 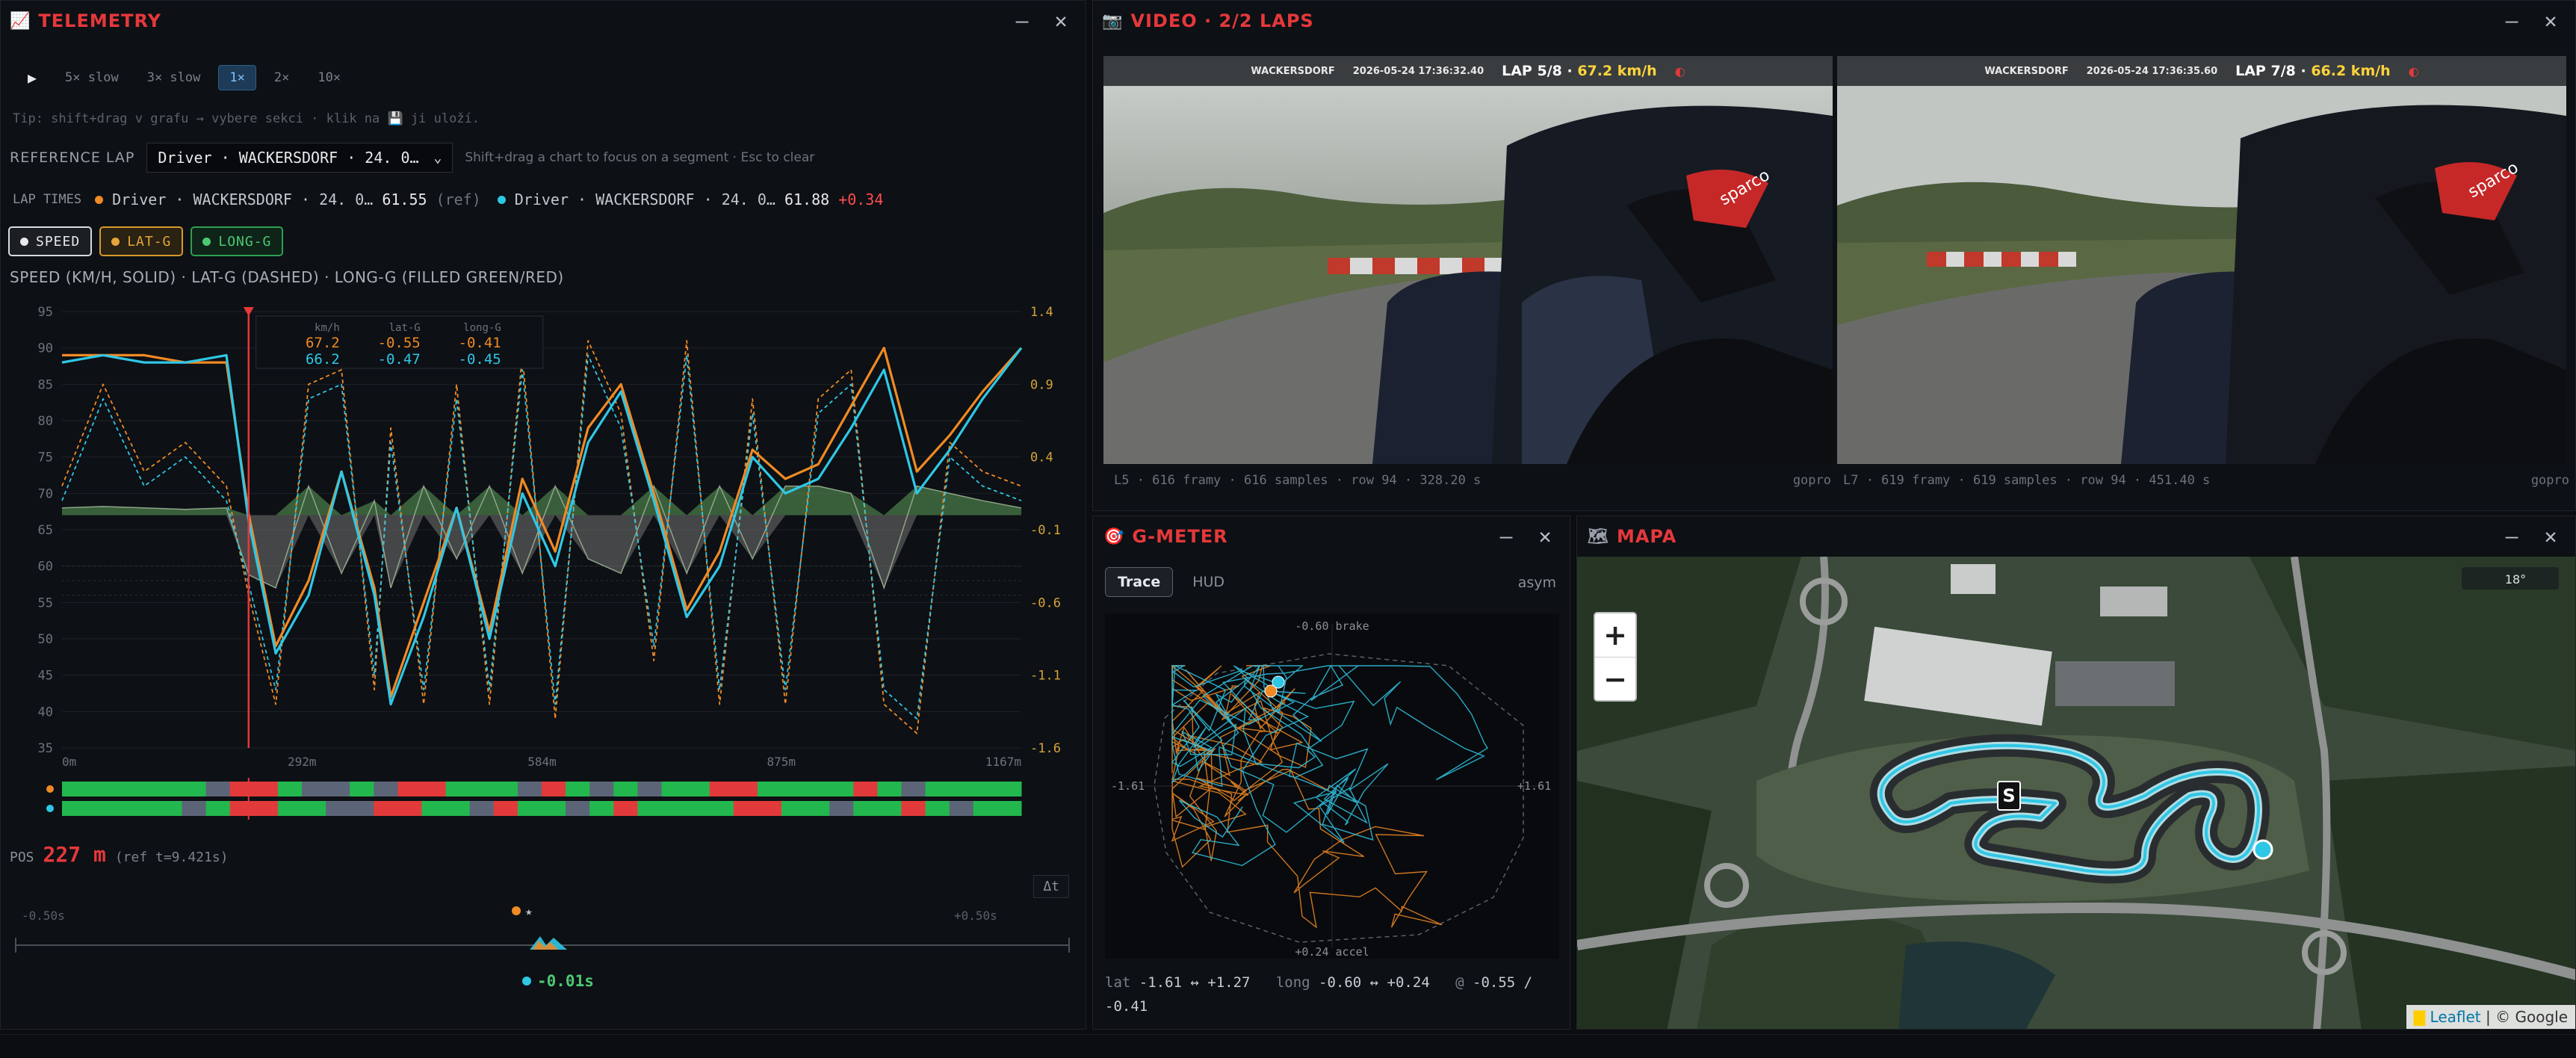 I want to click on reference-lap-label: REFERENCE LAP, so click(x=72, y=157).